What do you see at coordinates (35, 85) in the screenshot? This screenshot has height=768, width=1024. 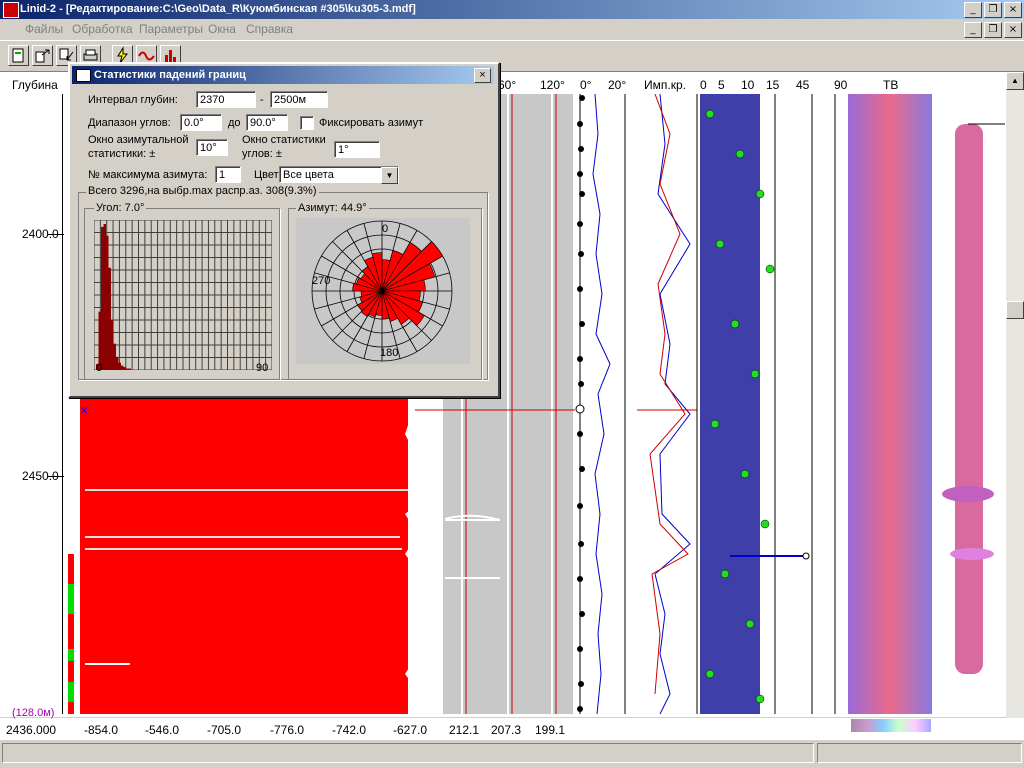 I see `depth-header: Глубина` at bounding box center [35, 85].